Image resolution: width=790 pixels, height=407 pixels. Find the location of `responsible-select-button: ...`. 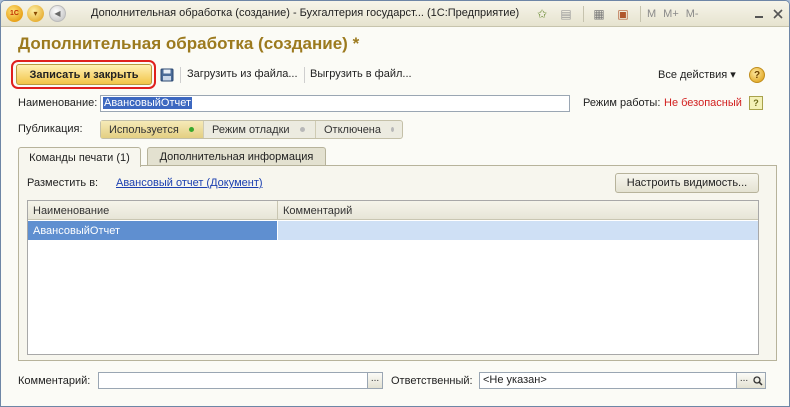

responsible-select-button: ... is located at coordinates (744, 380).